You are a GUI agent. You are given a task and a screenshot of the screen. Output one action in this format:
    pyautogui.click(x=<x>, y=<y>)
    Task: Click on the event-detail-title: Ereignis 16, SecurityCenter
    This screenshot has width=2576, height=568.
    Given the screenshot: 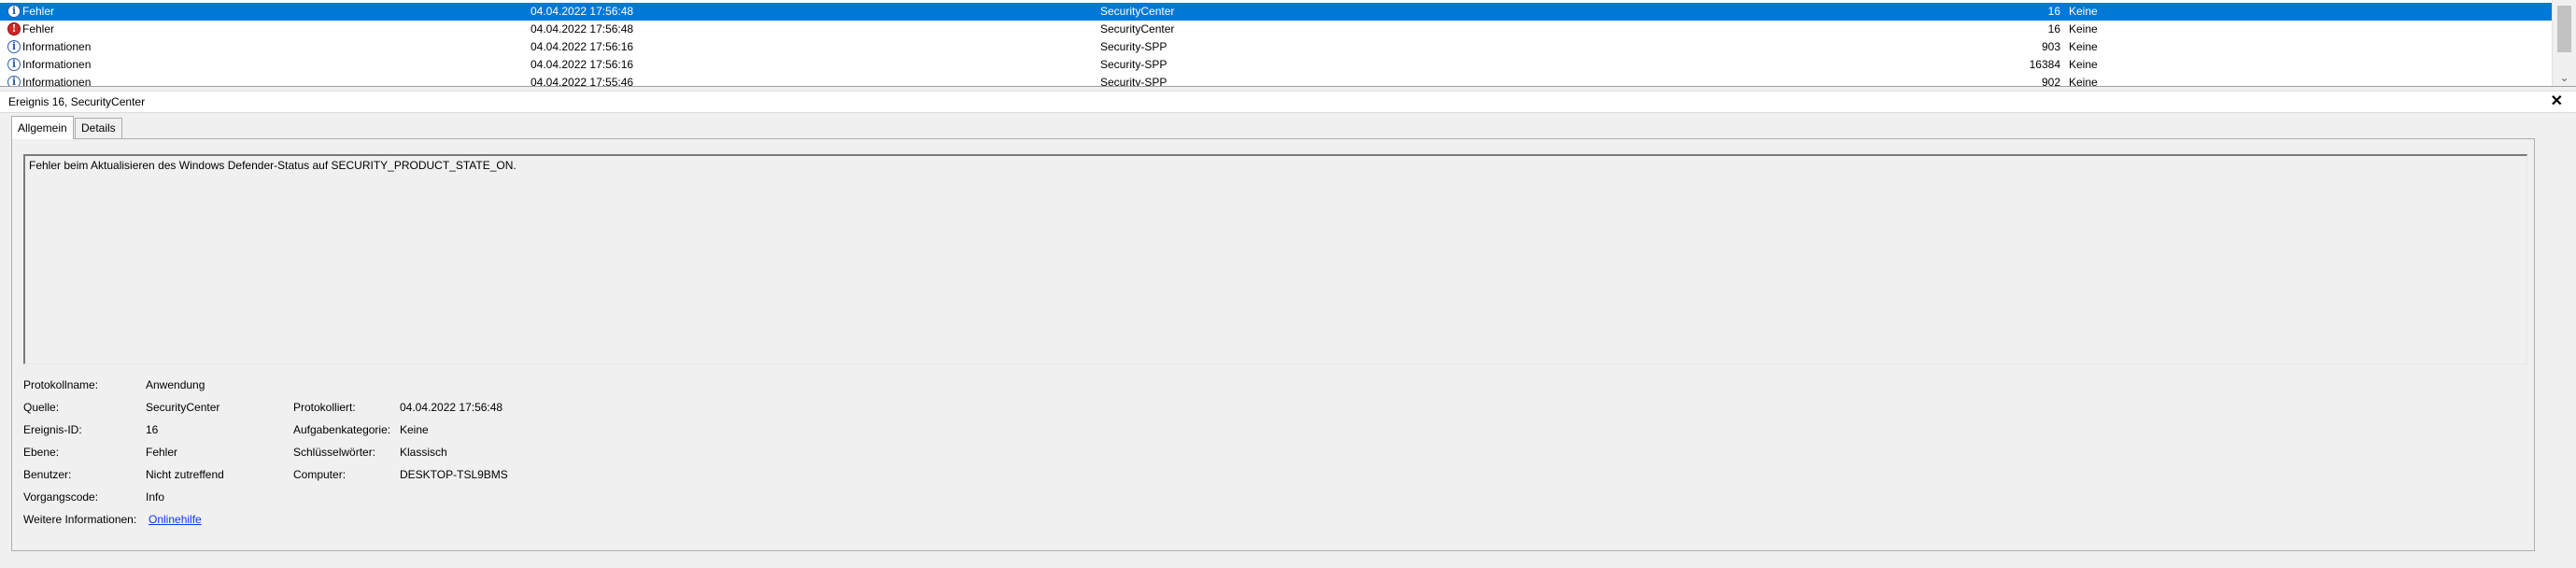 What is the action you would take?
    pyautogui.click(x=77, y=101)
    